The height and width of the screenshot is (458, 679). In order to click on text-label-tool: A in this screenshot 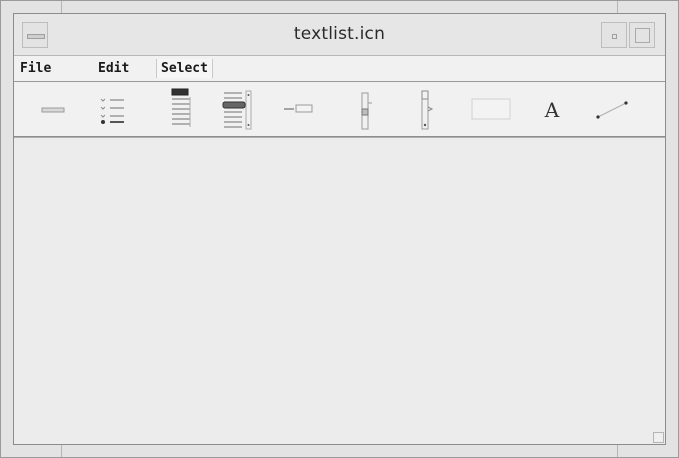, I will do `click(552, 109)`.